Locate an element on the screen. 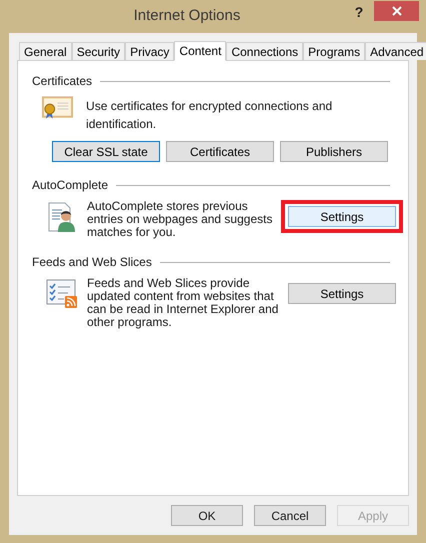 Image resolution: width=426 pixels, height=543 pixels. group-heading: Certificates is located at coordinates (62, 81).